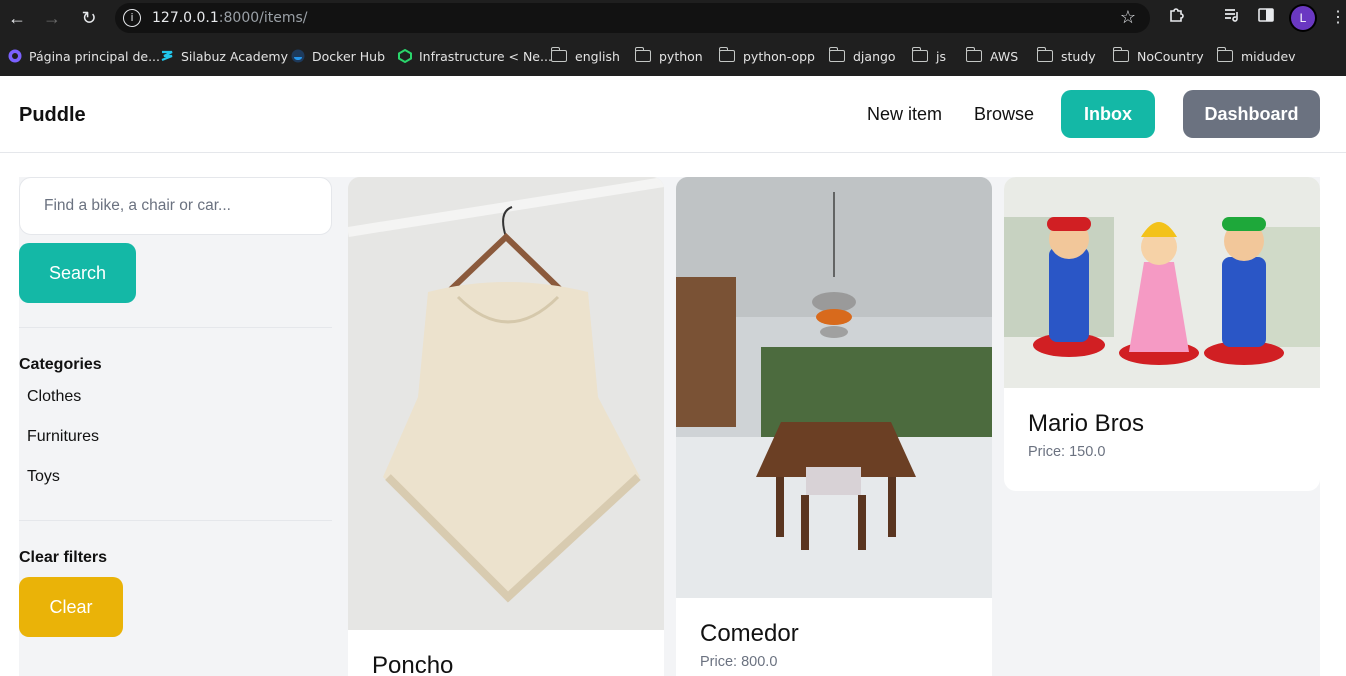 Image resolution: width=1346 pixels, height=676 pixels. What do you see at coordinates (298, 56) in the screenshot?
I see `docker-icon` at bounding box center [298, 56].